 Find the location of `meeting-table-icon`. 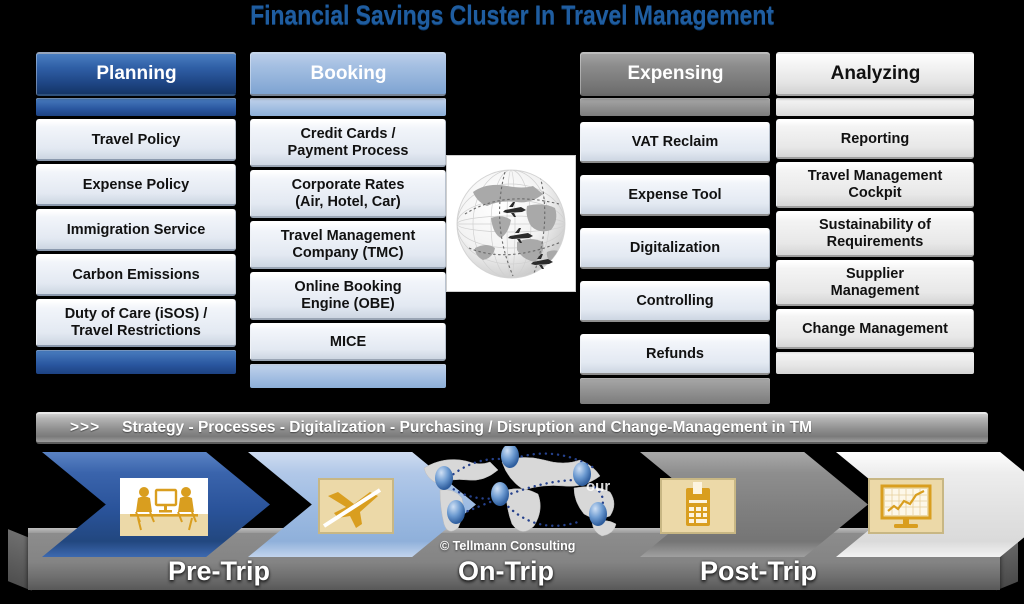

meeting-table-icon is located at coordinates (164, 507).